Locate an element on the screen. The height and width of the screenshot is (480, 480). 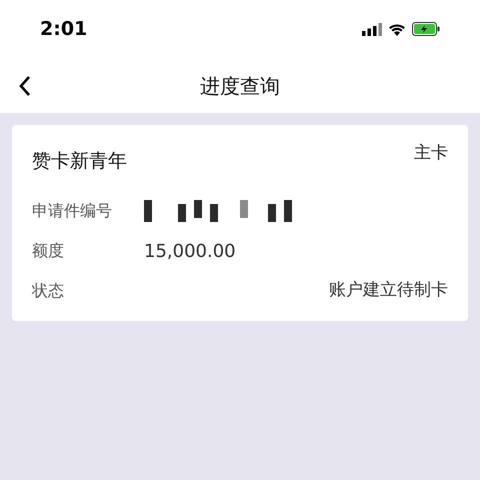
field-label: 额度 is located at coordinates (48, 251).